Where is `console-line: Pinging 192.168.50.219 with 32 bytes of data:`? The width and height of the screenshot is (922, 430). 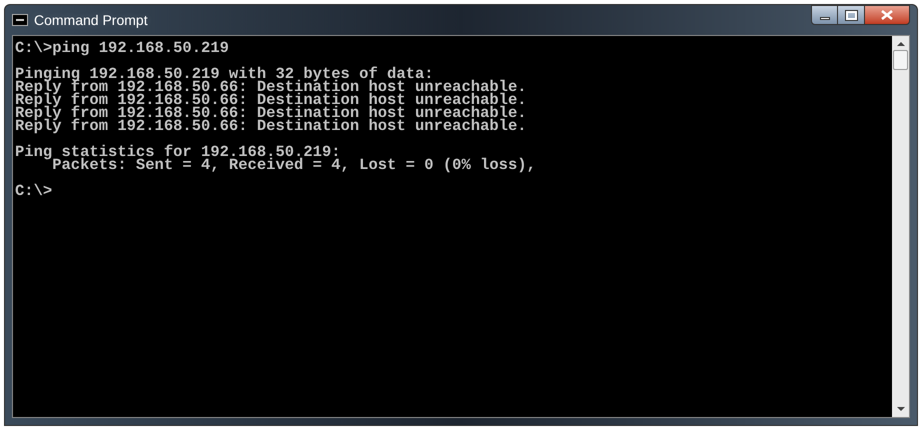 console-line: Pinging 192.168.50.219 with 32 bytes of data: is located at coordinates (224, 74).